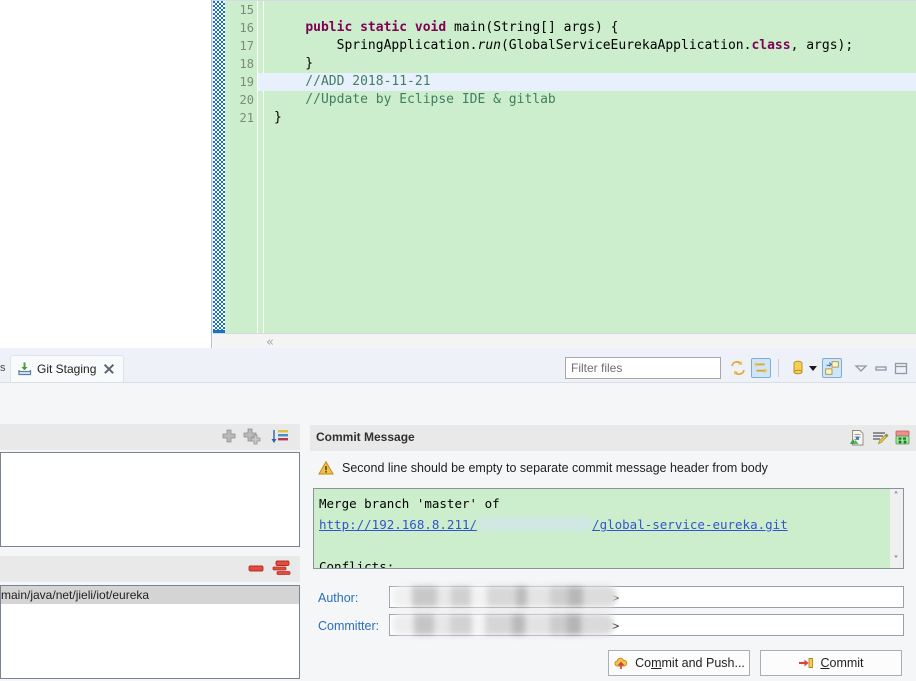 The width and height of the screenshot is (916, 681). What do you see at coordinates (365, 437) in the screenshot?
I see `commit-message-title: Commit Message` at bounding box center [365, 437].